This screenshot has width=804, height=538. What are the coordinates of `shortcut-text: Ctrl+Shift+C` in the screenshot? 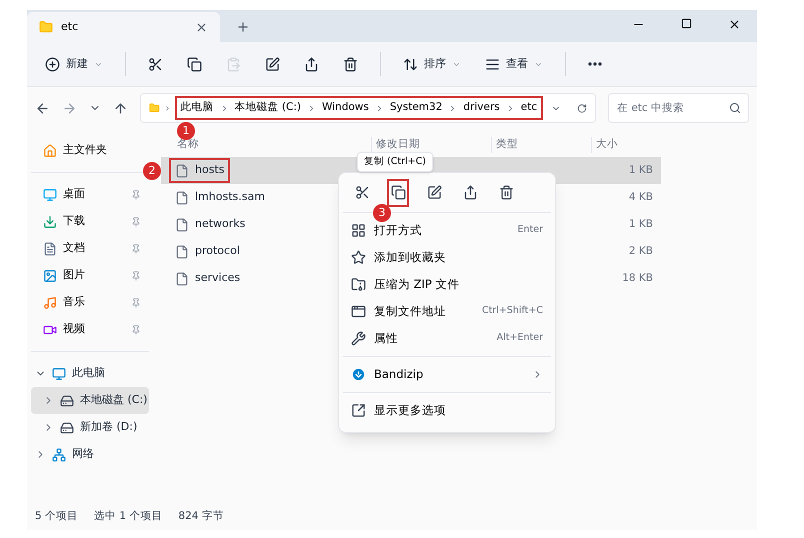 It's located at (512, 311).